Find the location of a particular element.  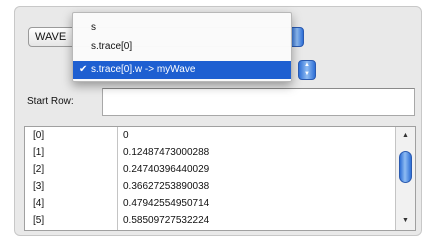

table-row: [2] 0.24740396440029 is located at coordinates (210, 169).